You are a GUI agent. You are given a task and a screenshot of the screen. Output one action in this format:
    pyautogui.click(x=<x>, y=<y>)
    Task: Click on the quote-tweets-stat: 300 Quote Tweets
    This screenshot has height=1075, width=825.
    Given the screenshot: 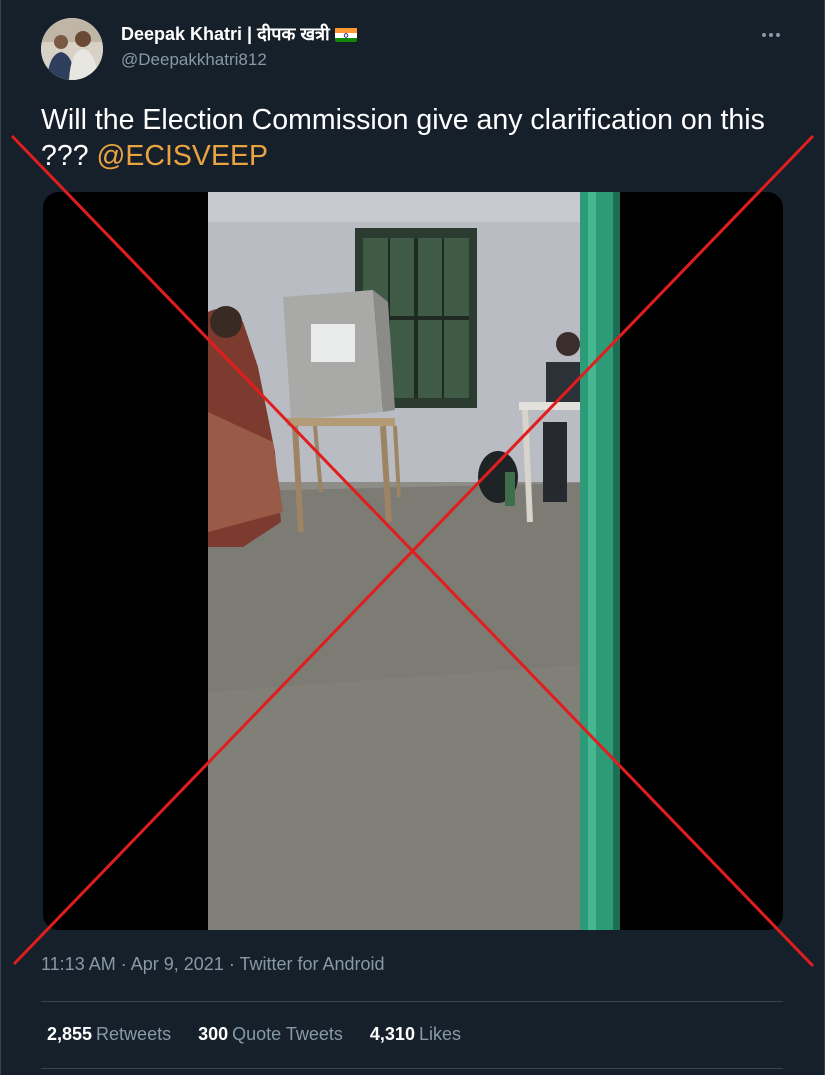 What is the action you would take?
    pyautogui.click(x=270, y=1034)
    